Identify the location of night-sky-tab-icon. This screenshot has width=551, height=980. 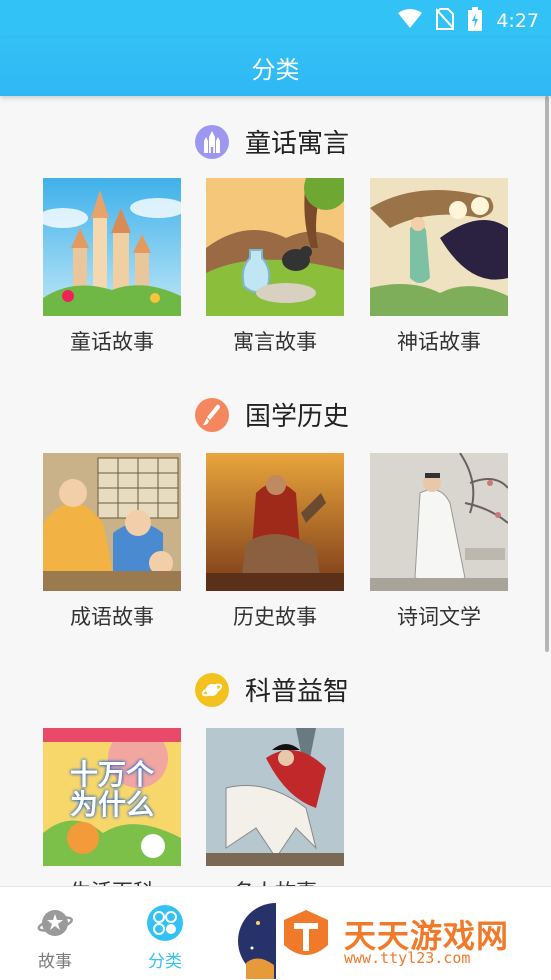
(257, 941).